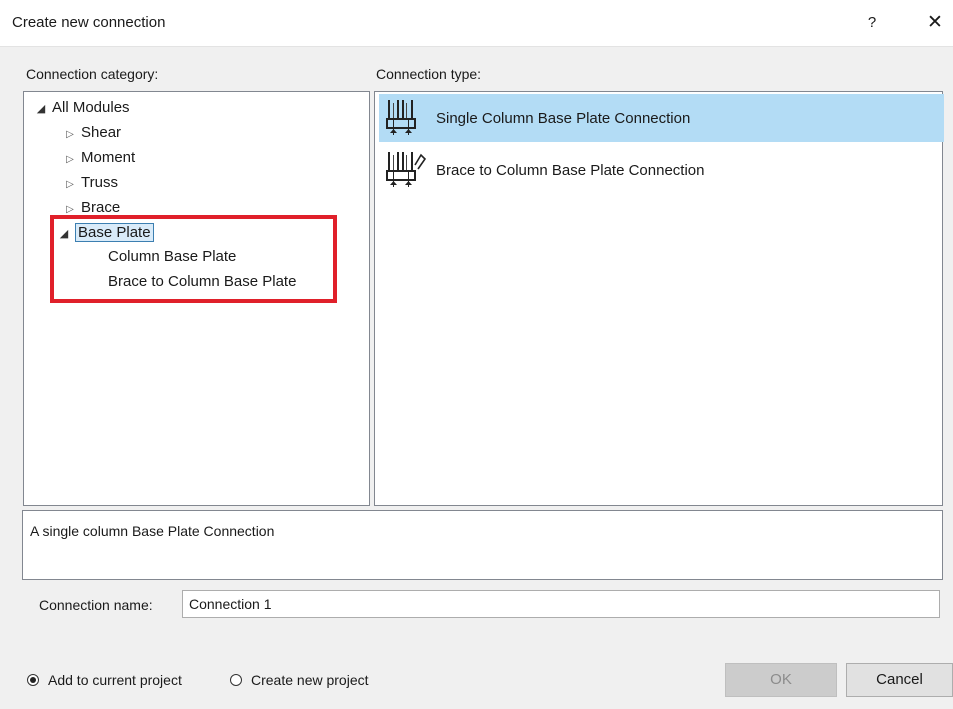  Describe the element at coordinates (561, 604) in the screenshot. I see `connection-name-input` at that location.